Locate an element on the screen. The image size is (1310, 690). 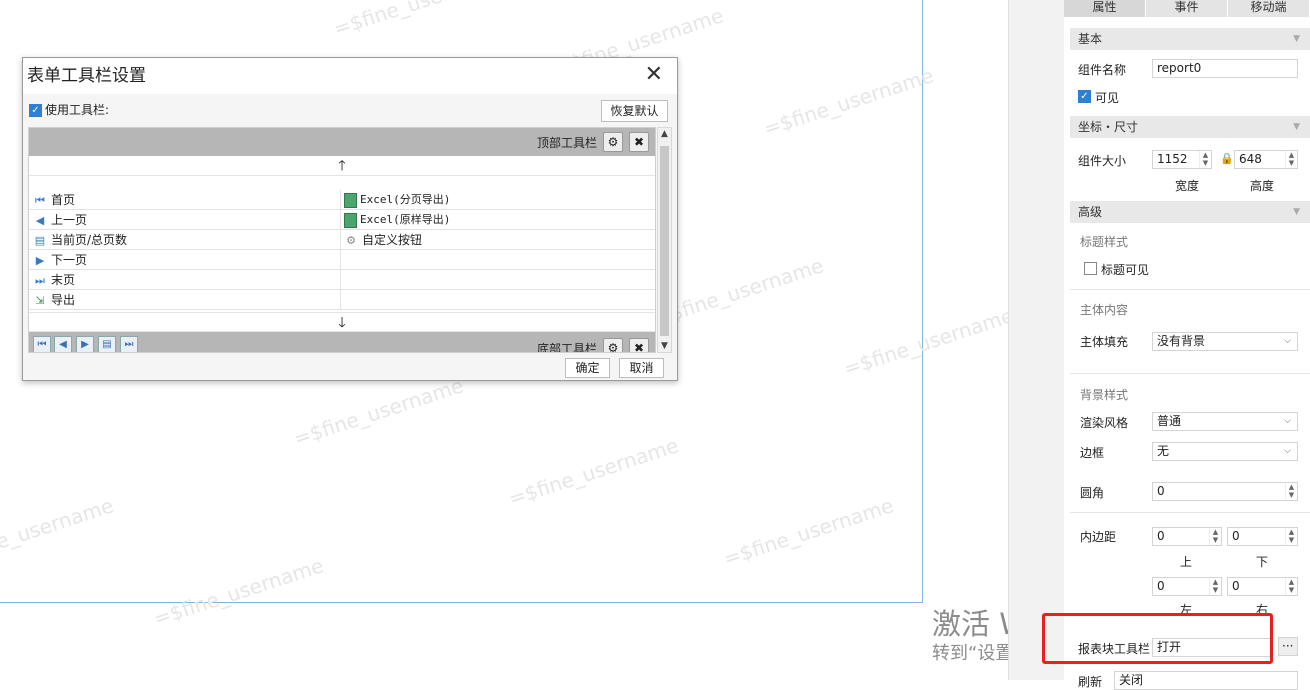
tab-properties: 属性 is located at coordinates (1105, 8).